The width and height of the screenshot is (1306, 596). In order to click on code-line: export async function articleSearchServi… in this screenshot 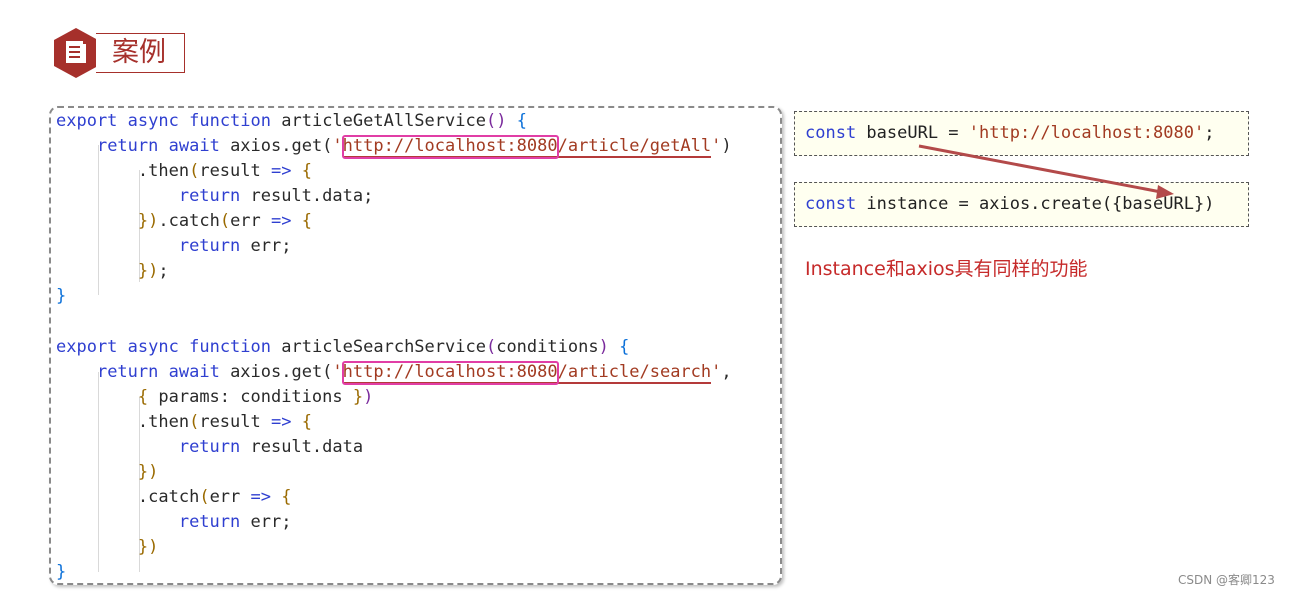, I will do `click(342, 347)`.